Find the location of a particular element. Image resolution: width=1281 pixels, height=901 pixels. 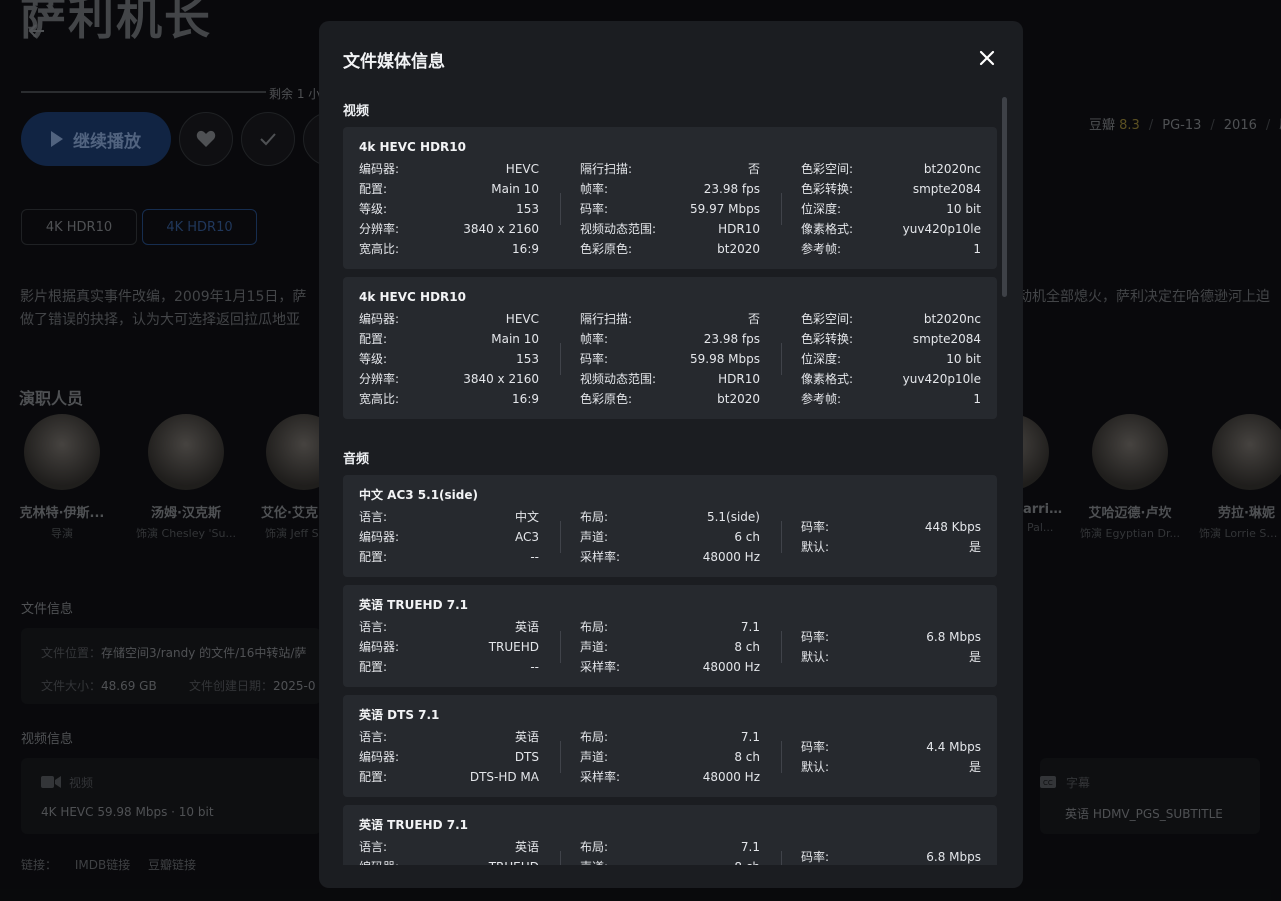

info-row: 色彩转换: smpte2084 is located at coordinates (891, 339).